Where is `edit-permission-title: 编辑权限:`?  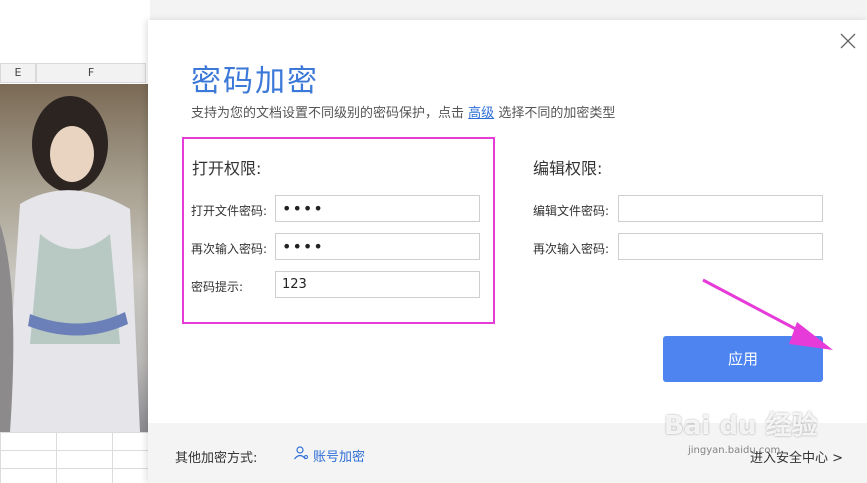 edit-permission-title: 编辑权限: is located at coordinates (568, 168).